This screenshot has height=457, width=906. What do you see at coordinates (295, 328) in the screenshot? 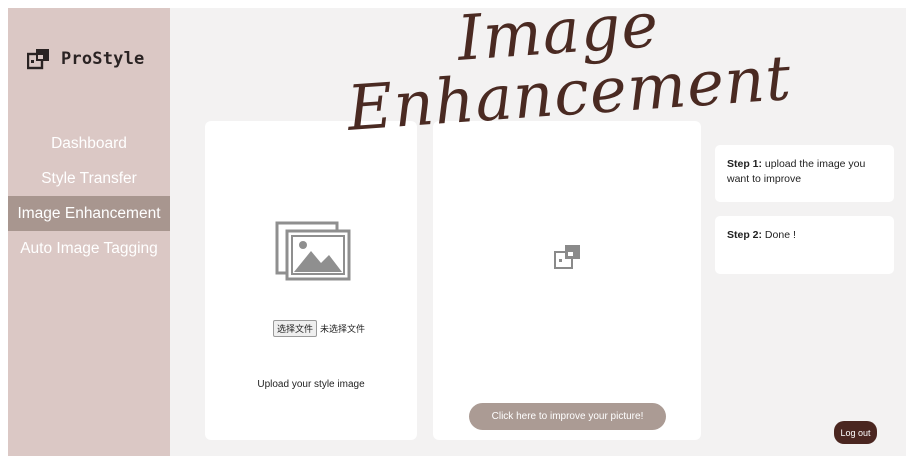
I see `choose-file-button: 选择文件` at bounding box center [295, 328].